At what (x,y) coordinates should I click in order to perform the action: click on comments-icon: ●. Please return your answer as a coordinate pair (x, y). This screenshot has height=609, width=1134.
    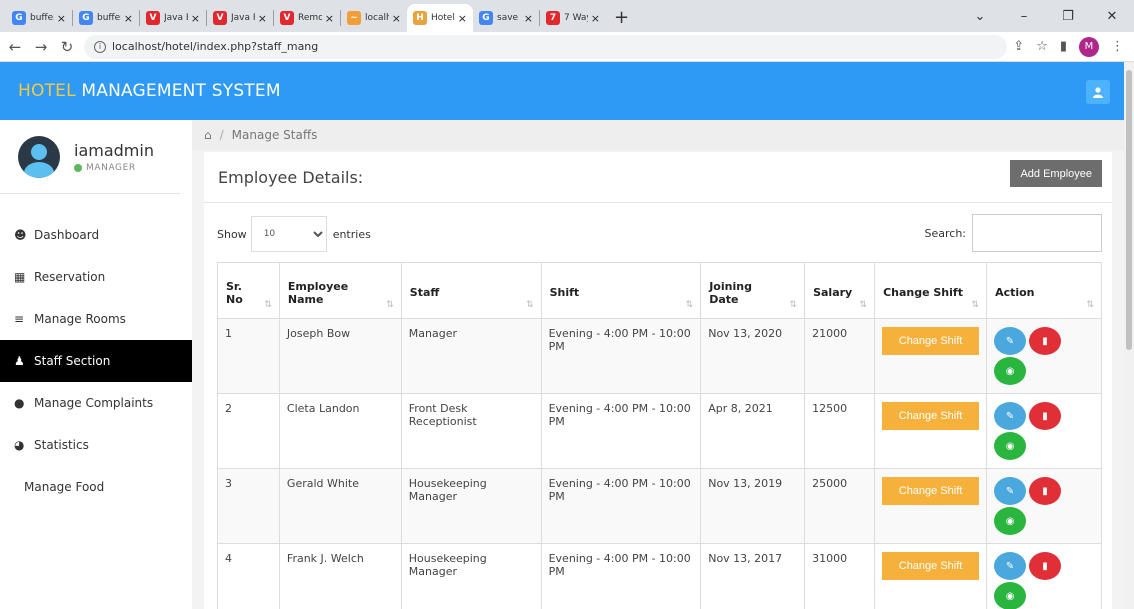
    Looking at the image, I should click on (19, 403).